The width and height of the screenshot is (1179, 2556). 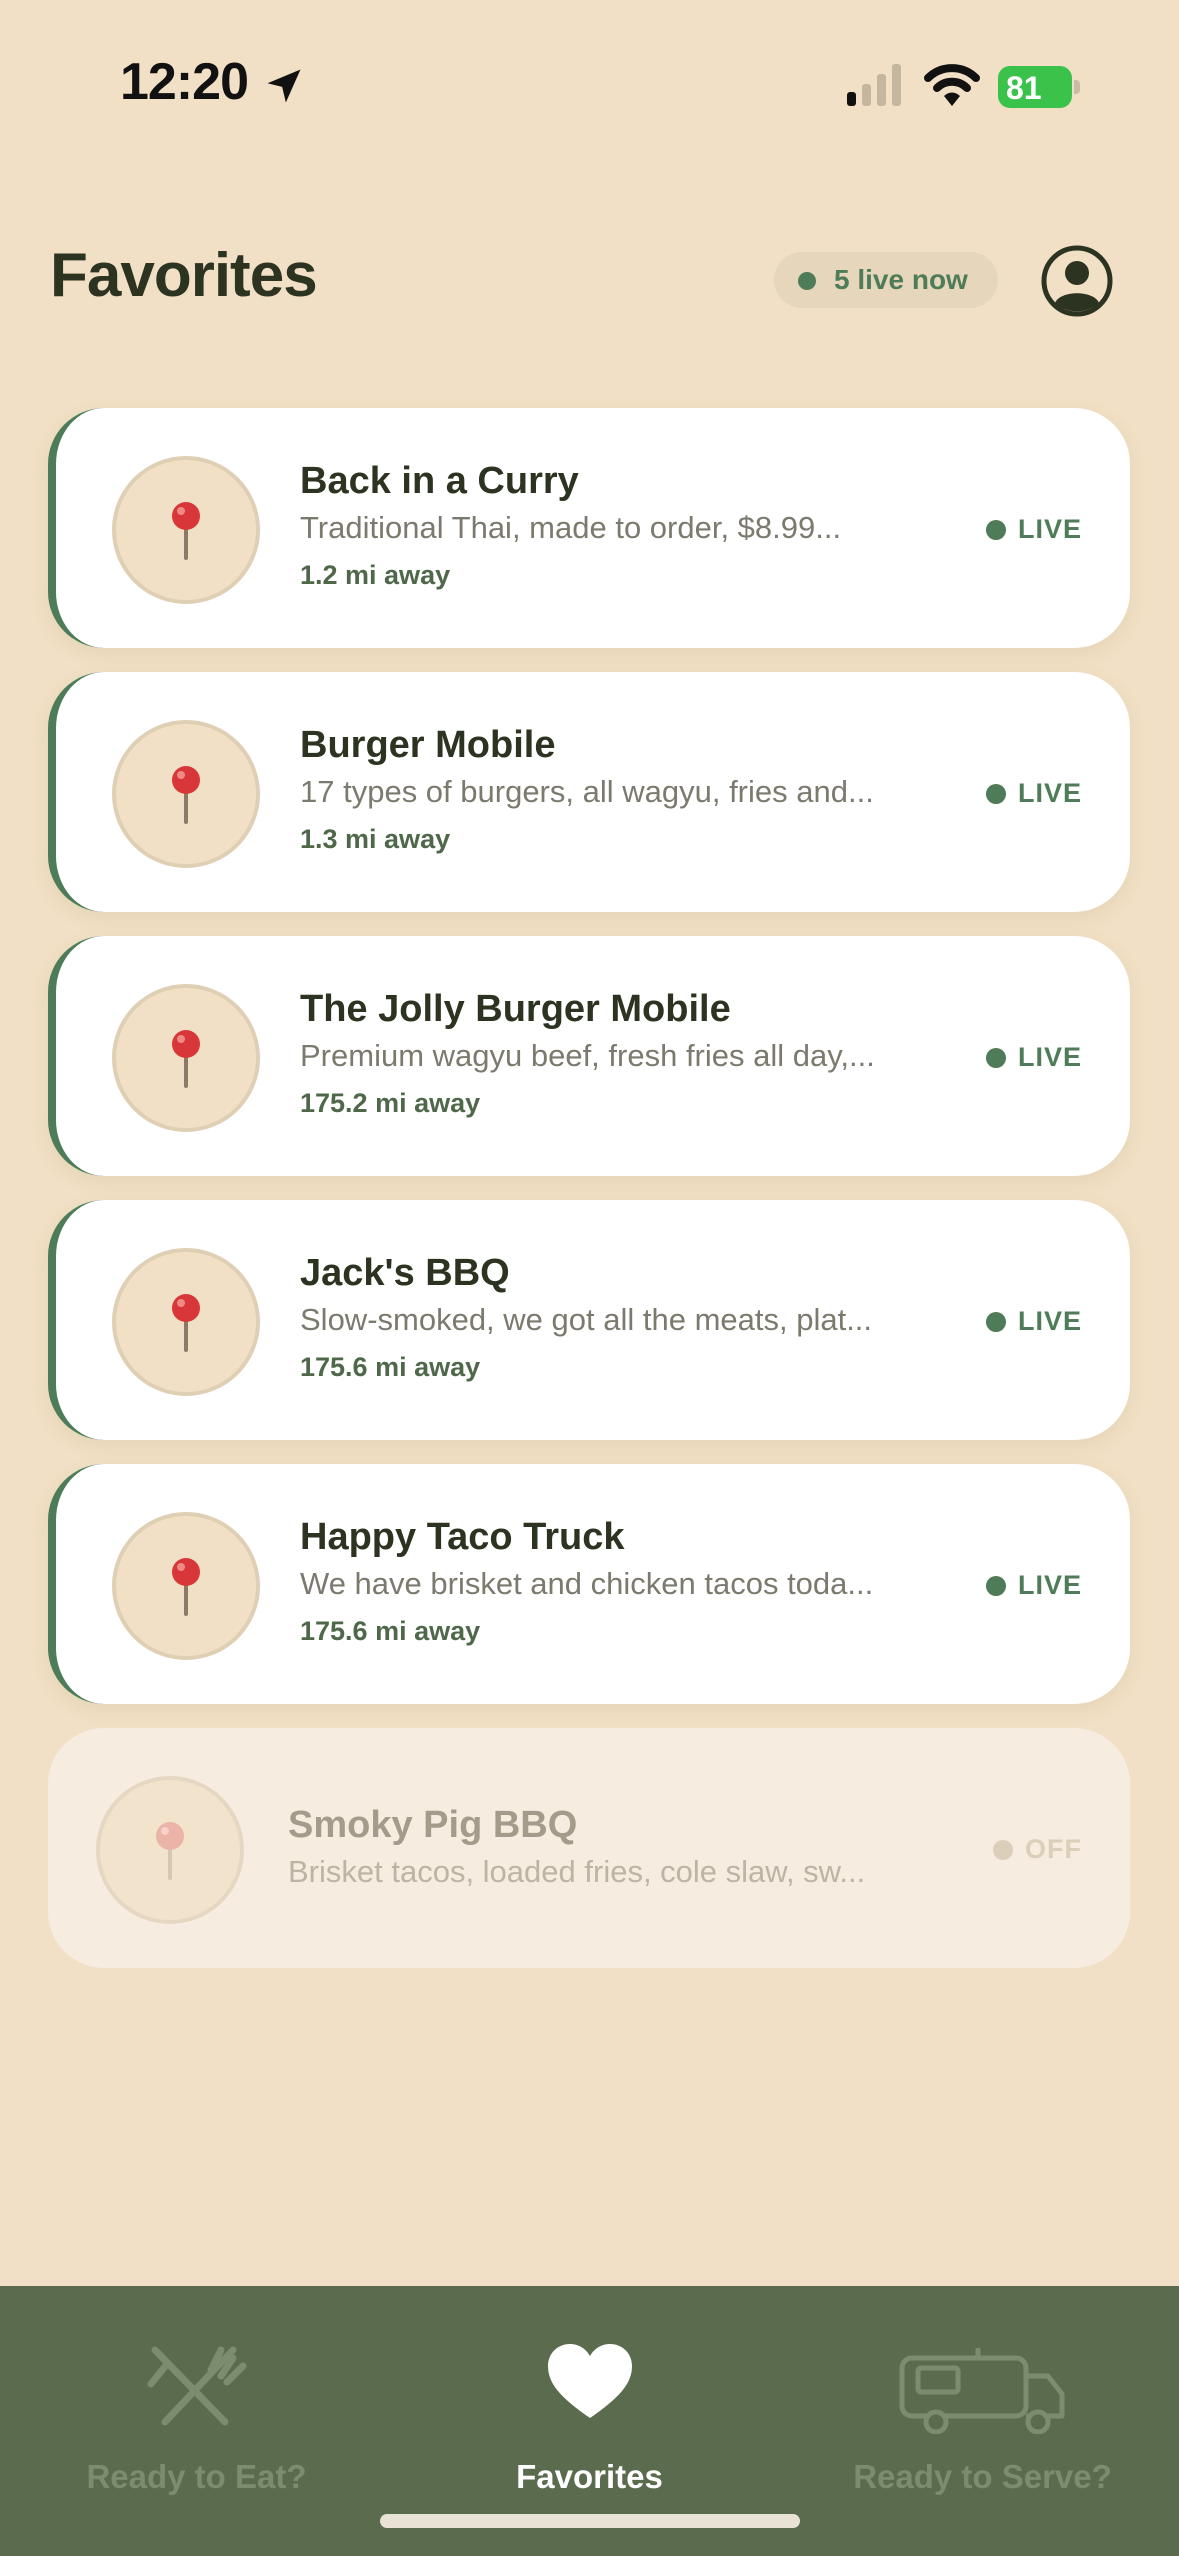 I want to click on truck-distance: 1.3 mi away, so click(x=375, y=839).